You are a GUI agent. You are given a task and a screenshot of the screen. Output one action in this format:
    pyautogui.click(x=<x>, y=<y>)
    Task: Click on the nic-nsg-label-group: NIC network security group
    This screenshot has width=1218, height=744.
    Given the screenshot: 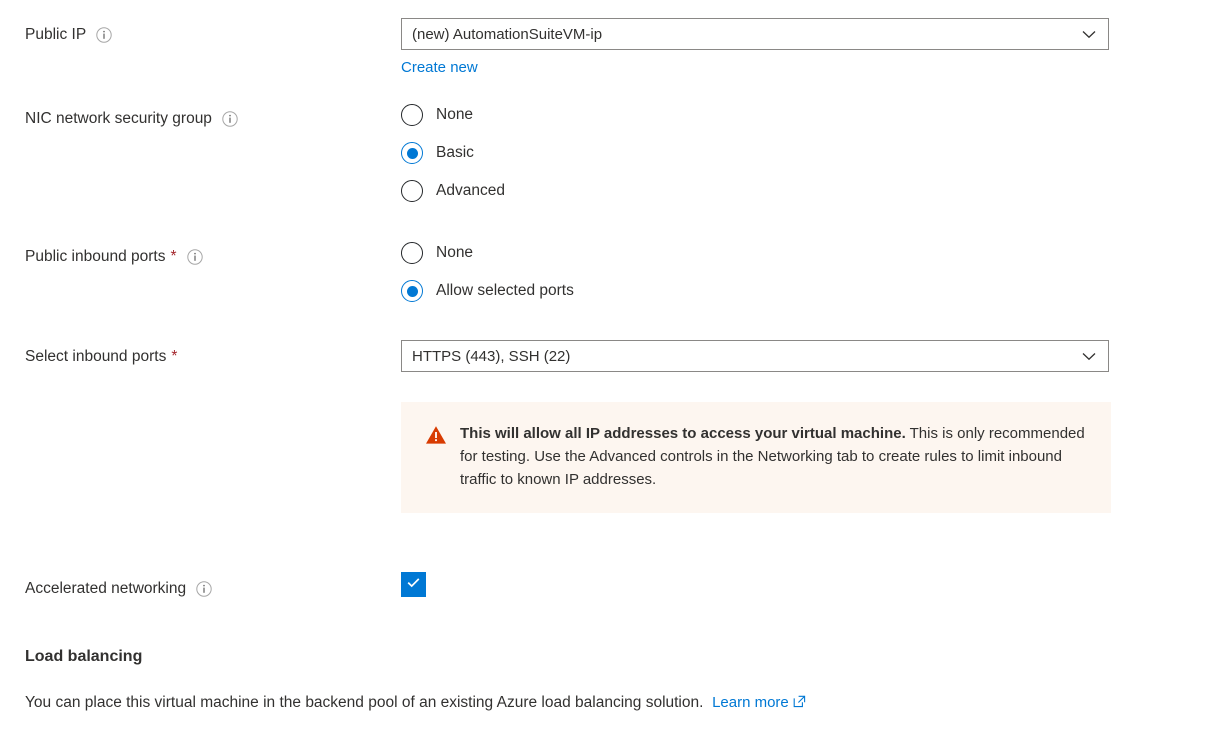 What is the action you would take?
    pyautogui.click(x=131, y=119)
    